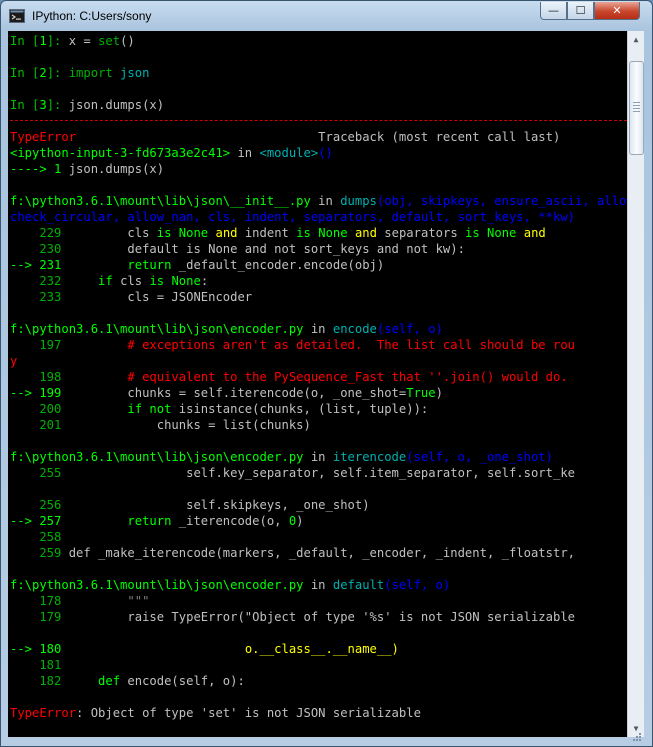 This screenshot has height=747, width=653. What do you see at coordinates (303, 409) in the screenshot?
I see `console-text: isinstance(chunks, (list, tuple)):` at bounding box center [303, 409].